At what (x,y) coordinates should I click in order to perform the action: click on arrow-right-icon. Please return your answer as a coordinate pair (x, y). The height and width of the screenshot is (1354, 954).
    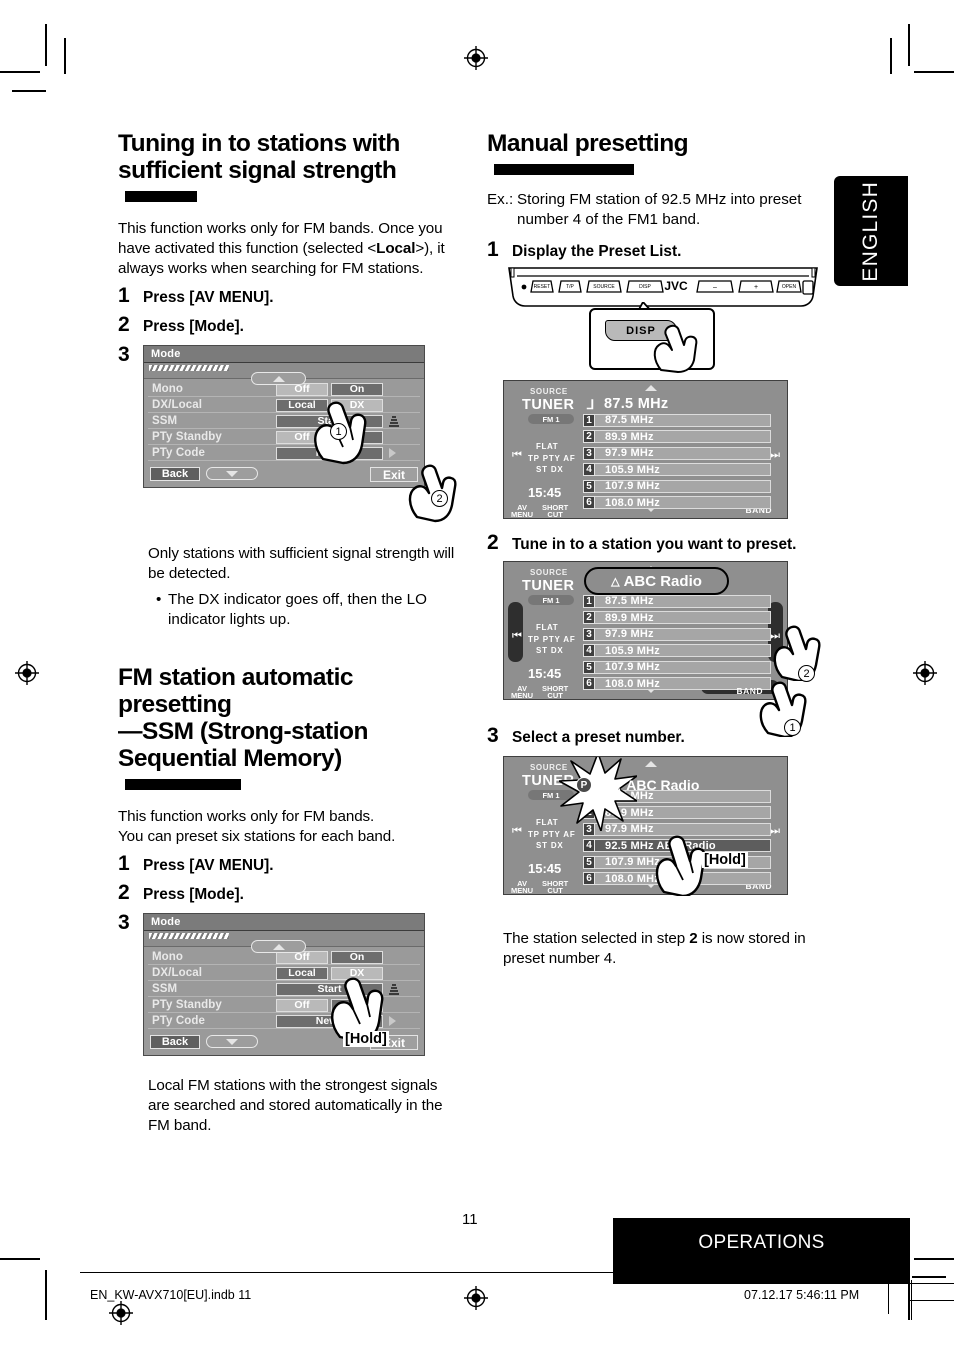
    Looking at the image, I should click on (392, 453).